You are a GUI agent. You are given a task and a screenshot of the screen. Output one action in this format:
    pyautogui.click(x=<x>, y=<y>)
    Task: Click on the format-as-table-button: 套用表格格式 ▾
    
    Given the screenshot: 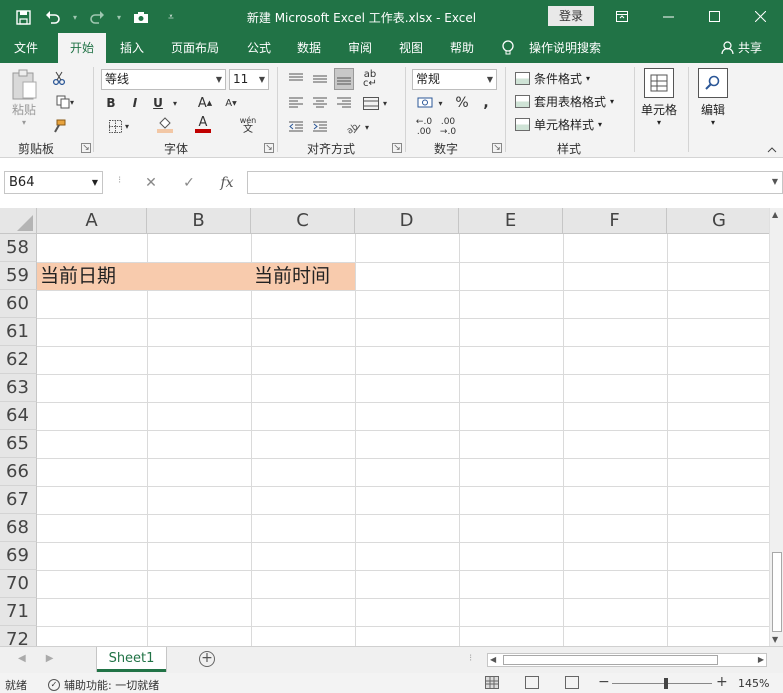 What is the action you would take?
    pyautogui.click(x=564, y=101)
    